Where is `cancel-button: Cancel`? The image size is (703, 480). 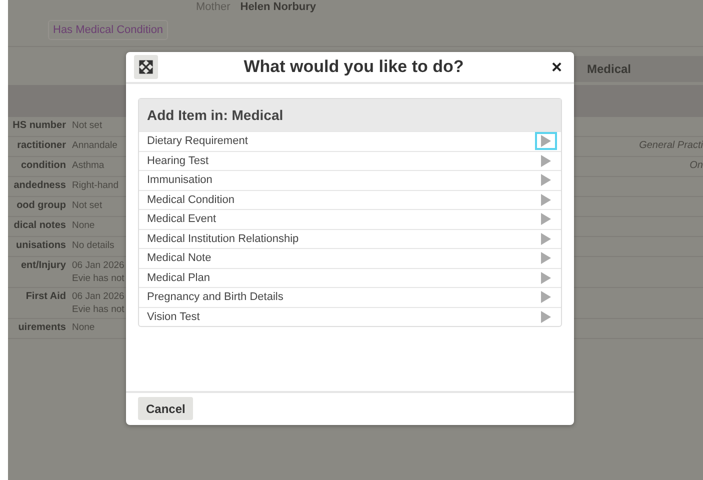 cancel-button: Cancel is located at coordinates (166, 408).